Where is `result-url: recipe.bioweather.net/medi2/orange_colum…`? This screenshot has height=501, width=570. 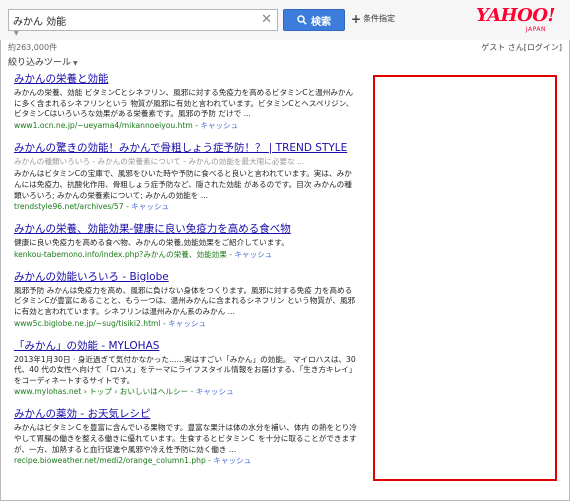 result-url: recipe.bioweather.net/medi2/orange_colum… is located at coordinates (110, 461).